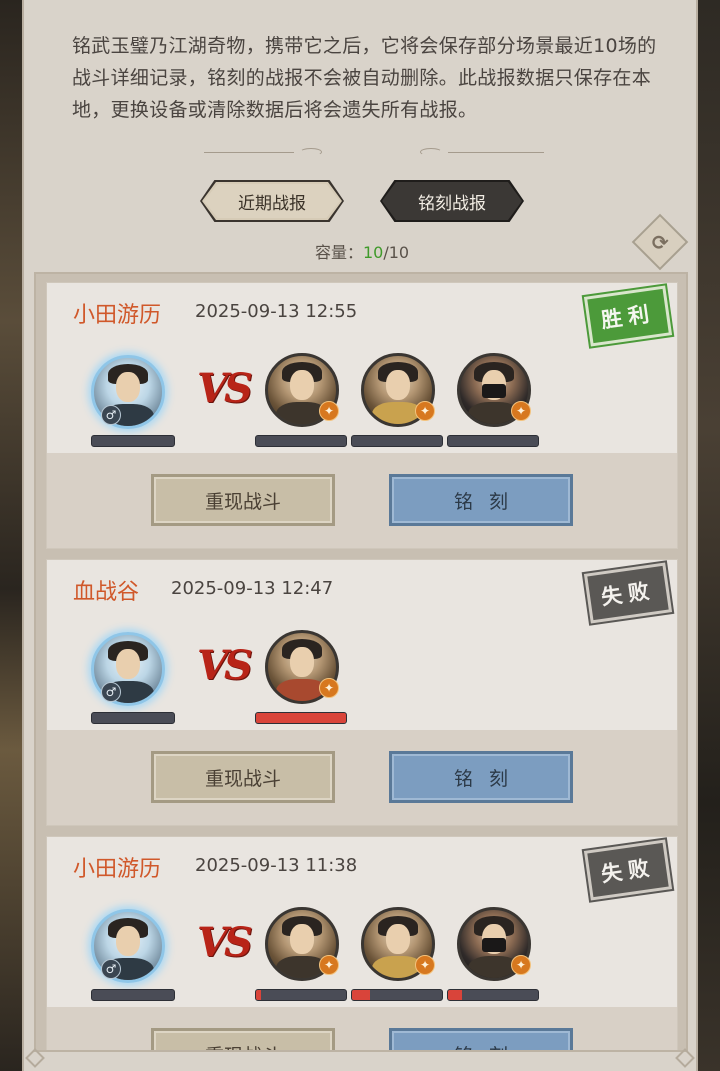 This screenshot has height=1071, width=720. Describe the element at coordinates (709, 535) in the screenshot. I see `background-scenery-right` at that location.